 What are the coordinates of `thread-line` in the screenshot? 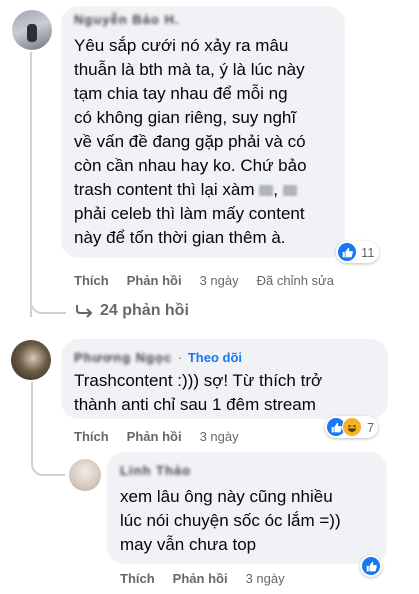 It's located at (31, 184).